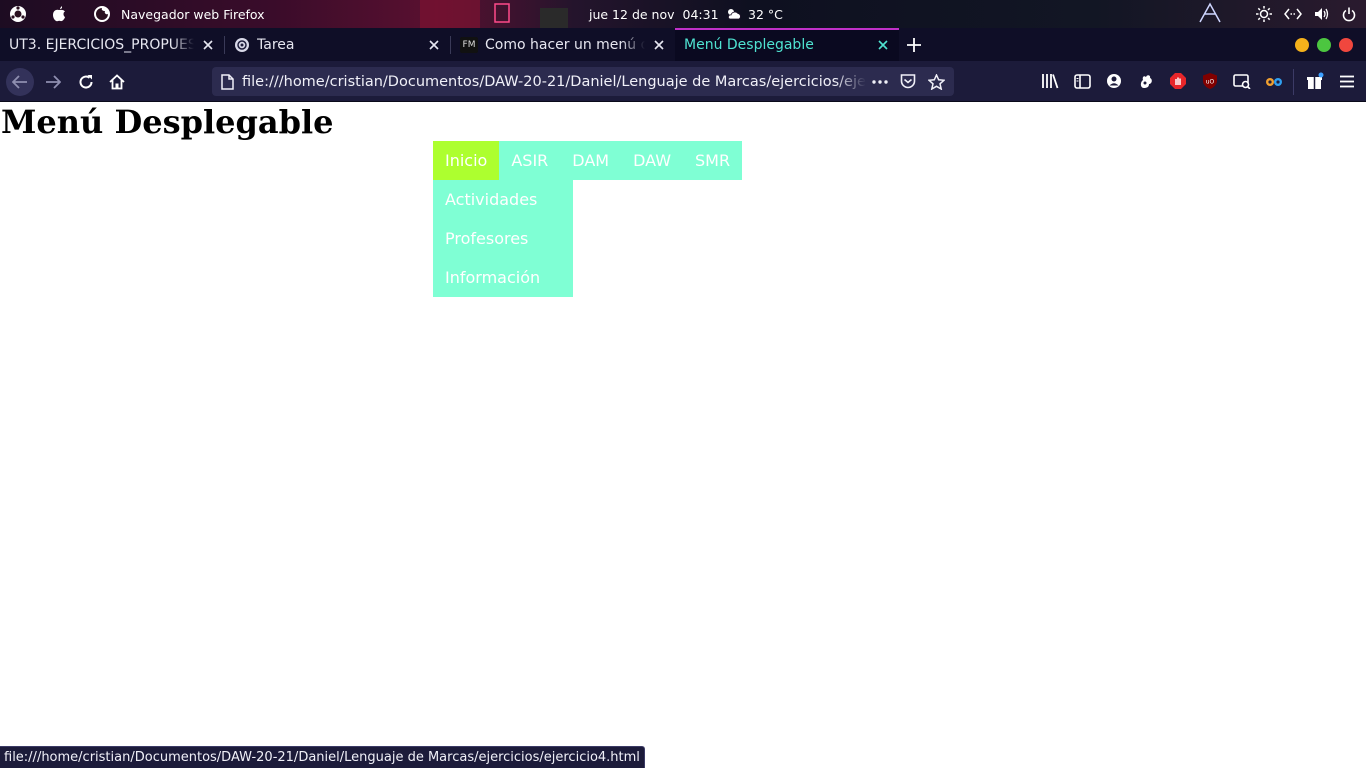 The image size is (1366, 768). What do you see at coordinates (880, 82) in the screenshot?
I see `page-actions-icon` at bounding box center [880, 82].